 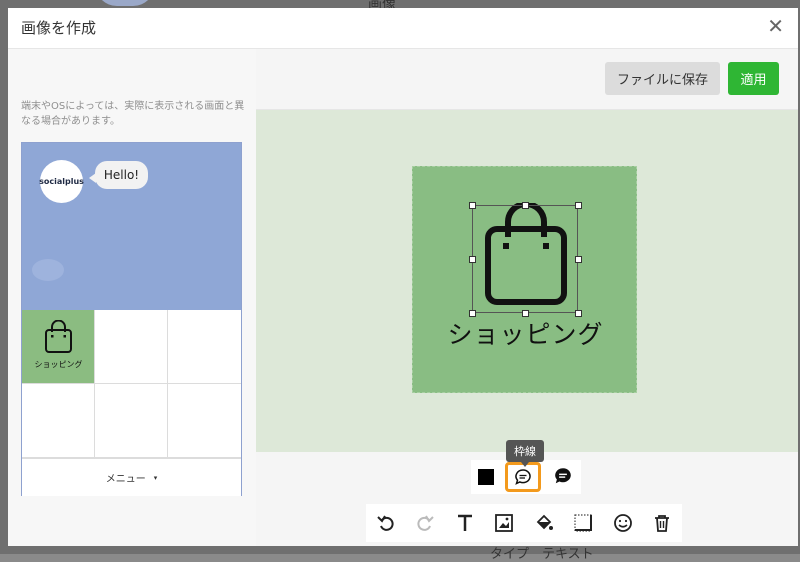 What do you see at coordinates (527, 79) in the screenshot?
I see `editor-toolbar: ファイルに保存 適用` at bounding box center [527, 79].